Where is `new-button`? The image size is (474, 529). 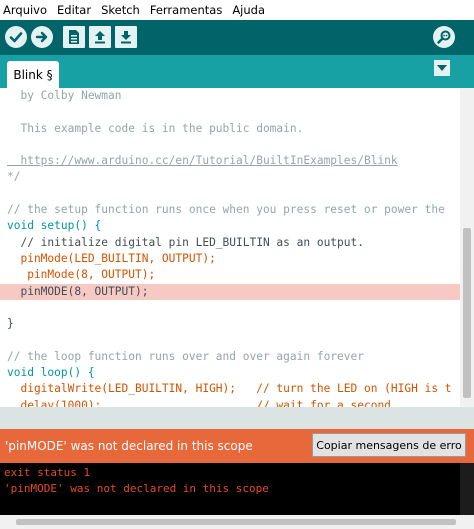 new-button is located at coordinates (74, 37).